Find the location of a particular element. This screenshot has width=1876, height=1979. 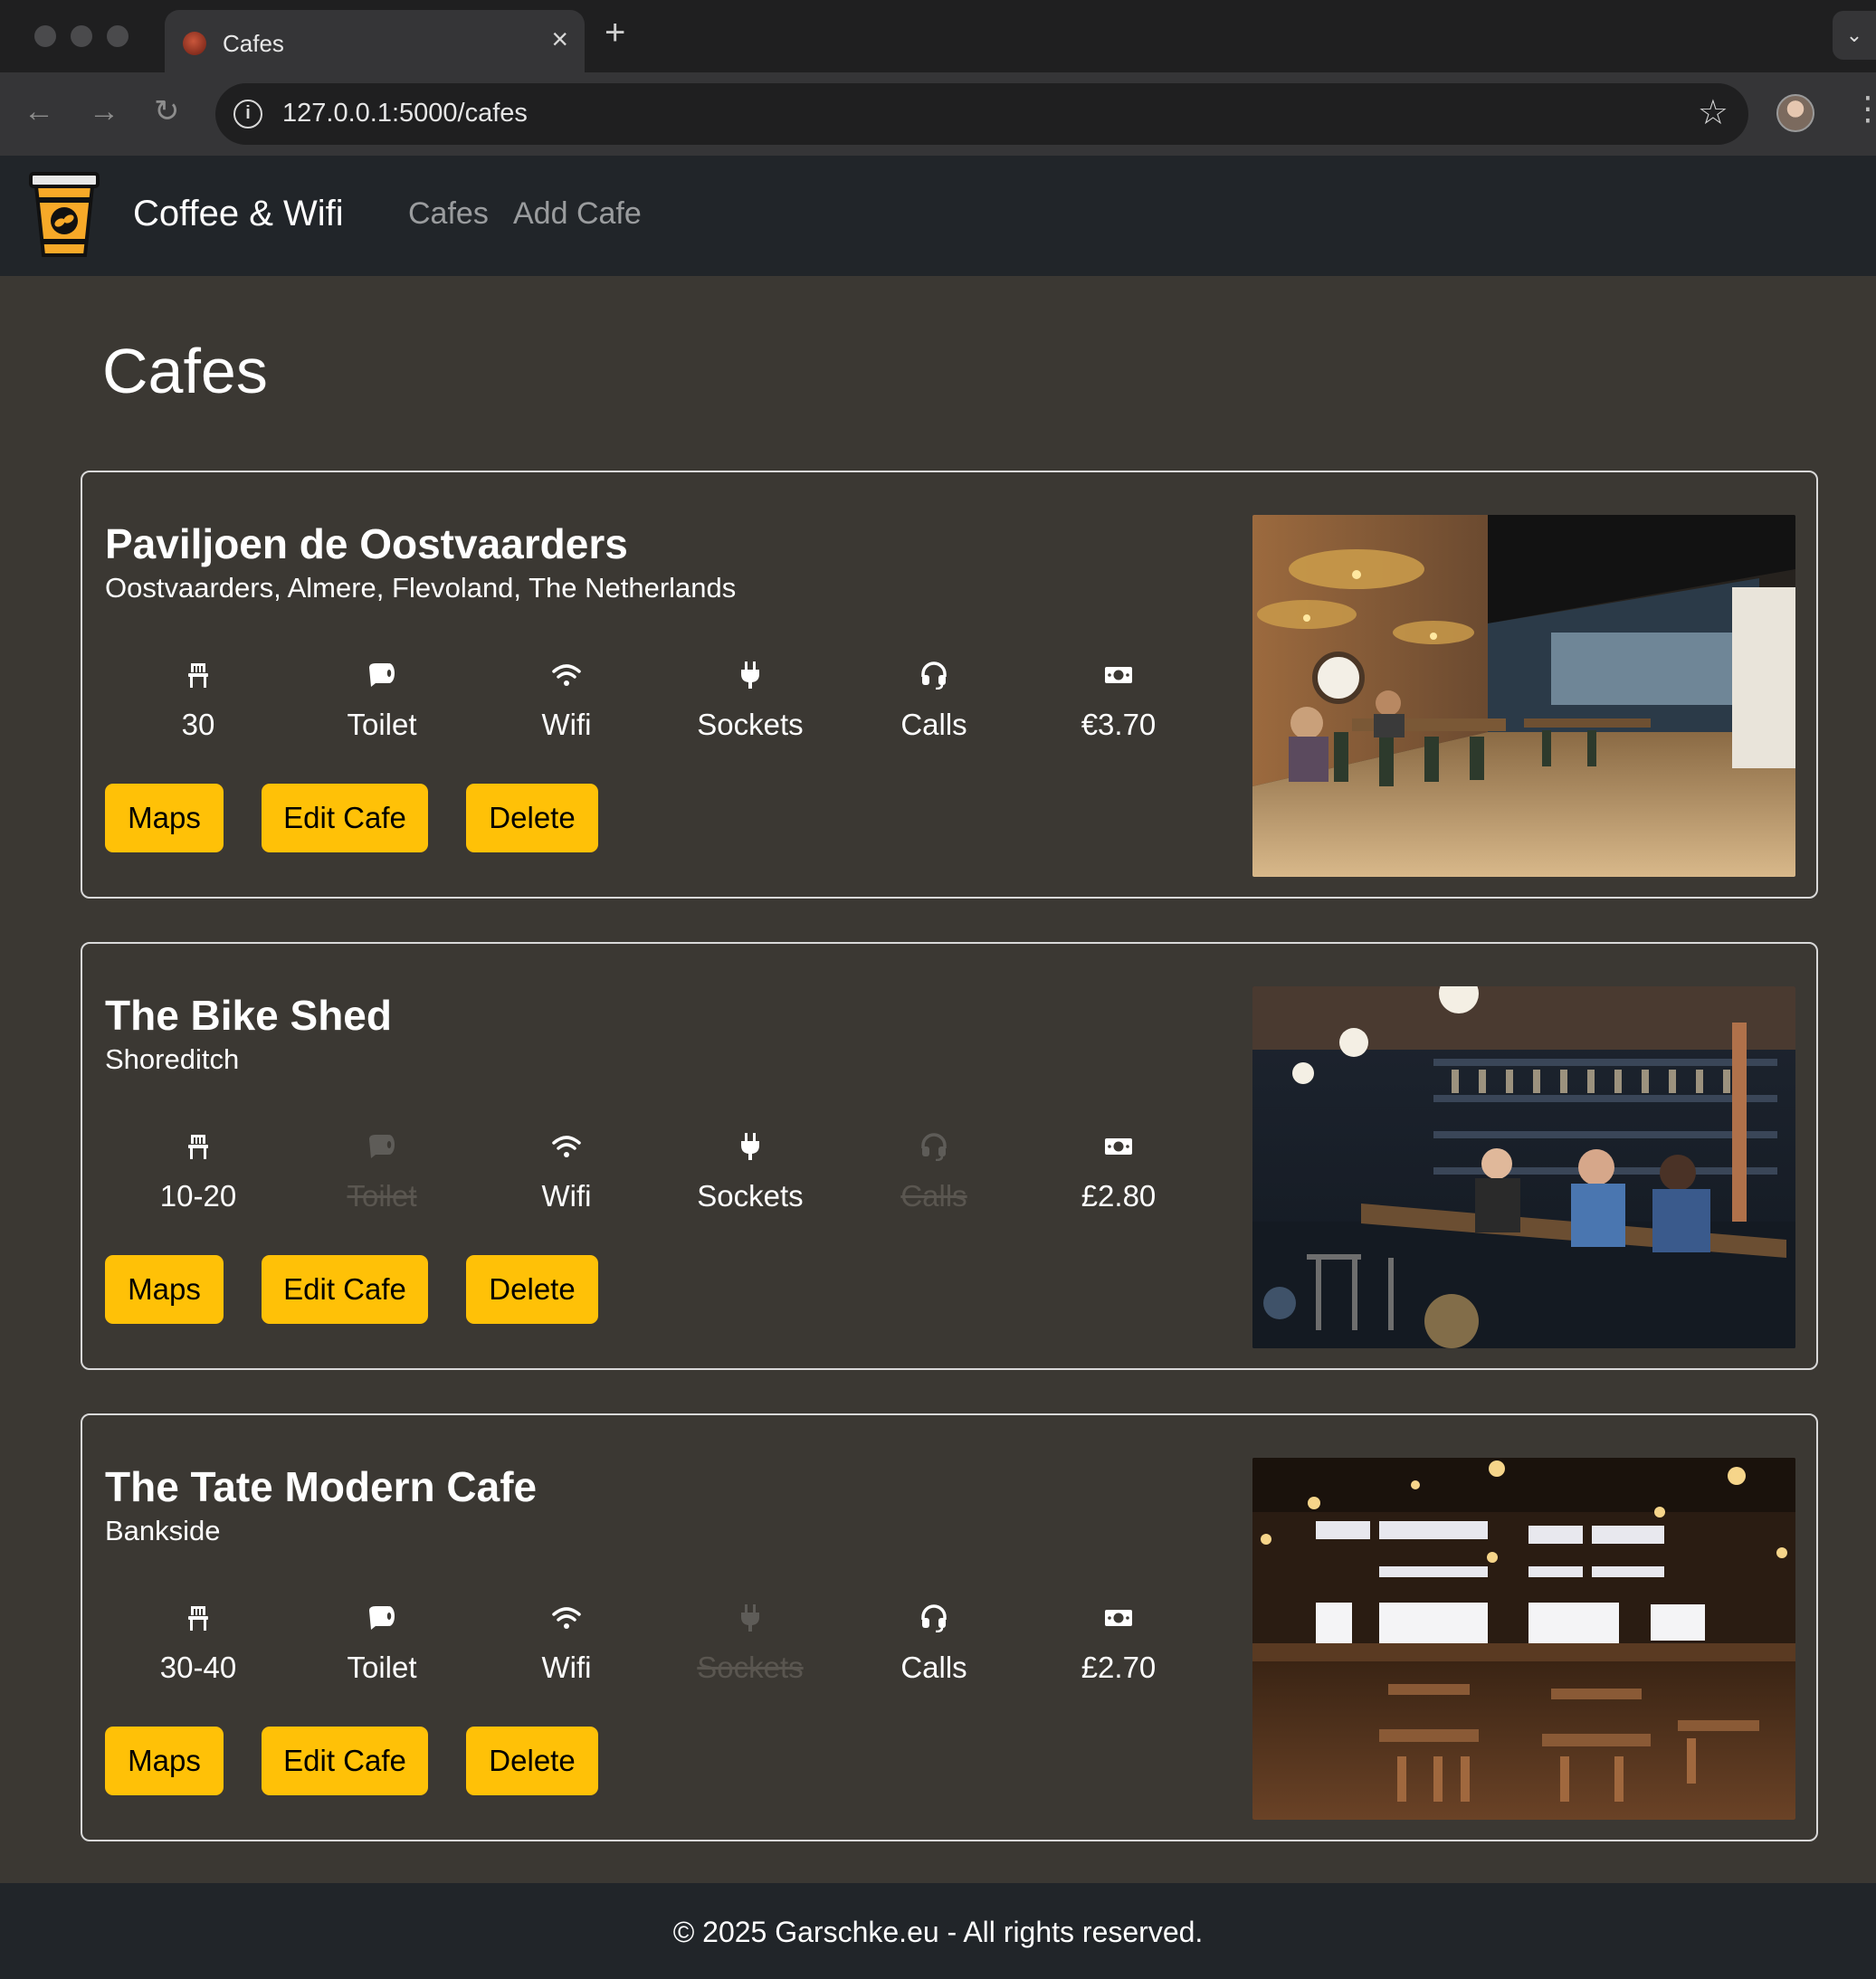

seats-feature: 10-20 is located at coordinates (198, 1170).